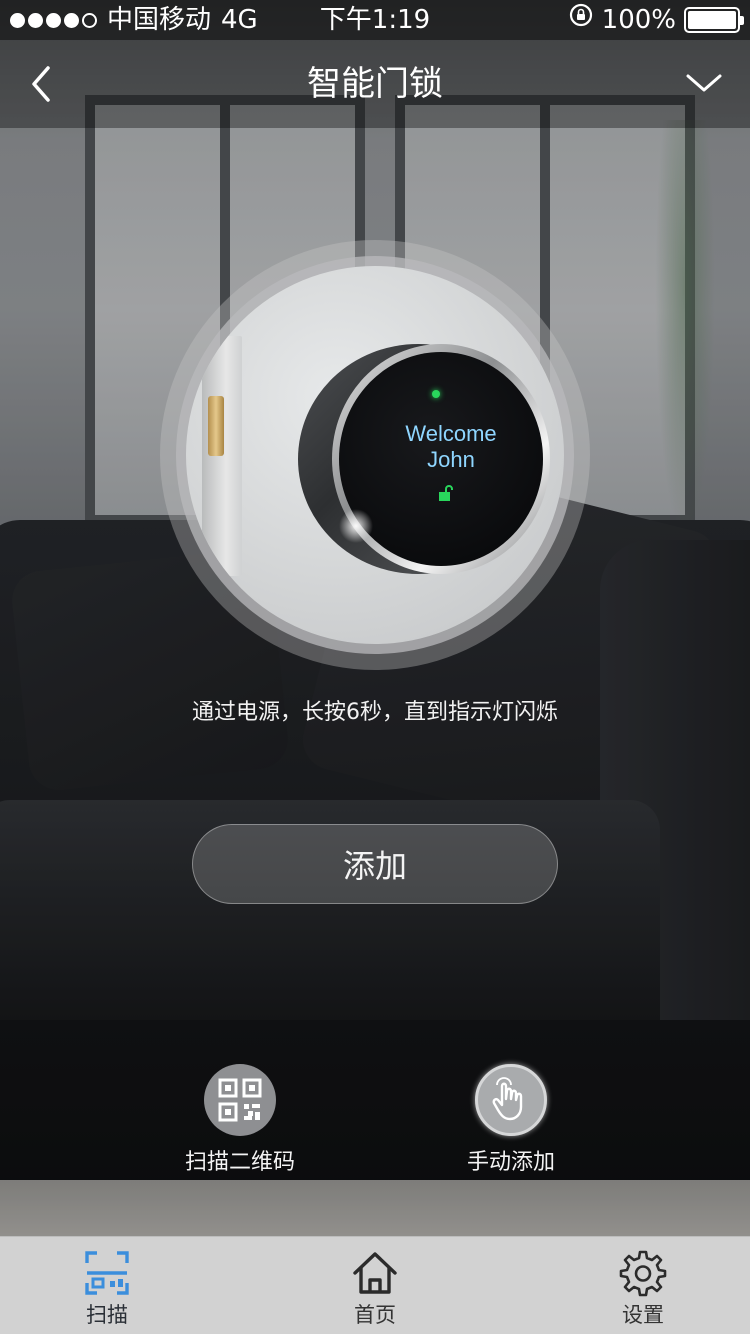 This screenshot has width=750, height=1334. Describe the element at coordinates (375, 1273) in the screenshot. I see `home-icon` at that location.